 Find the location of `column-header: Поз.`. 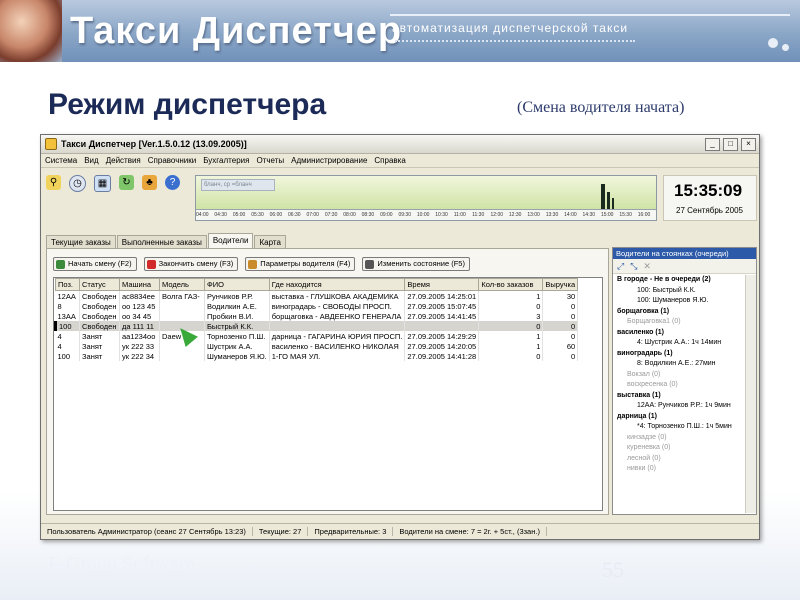

column-header: Поз. is located at coordinates (67, 284).